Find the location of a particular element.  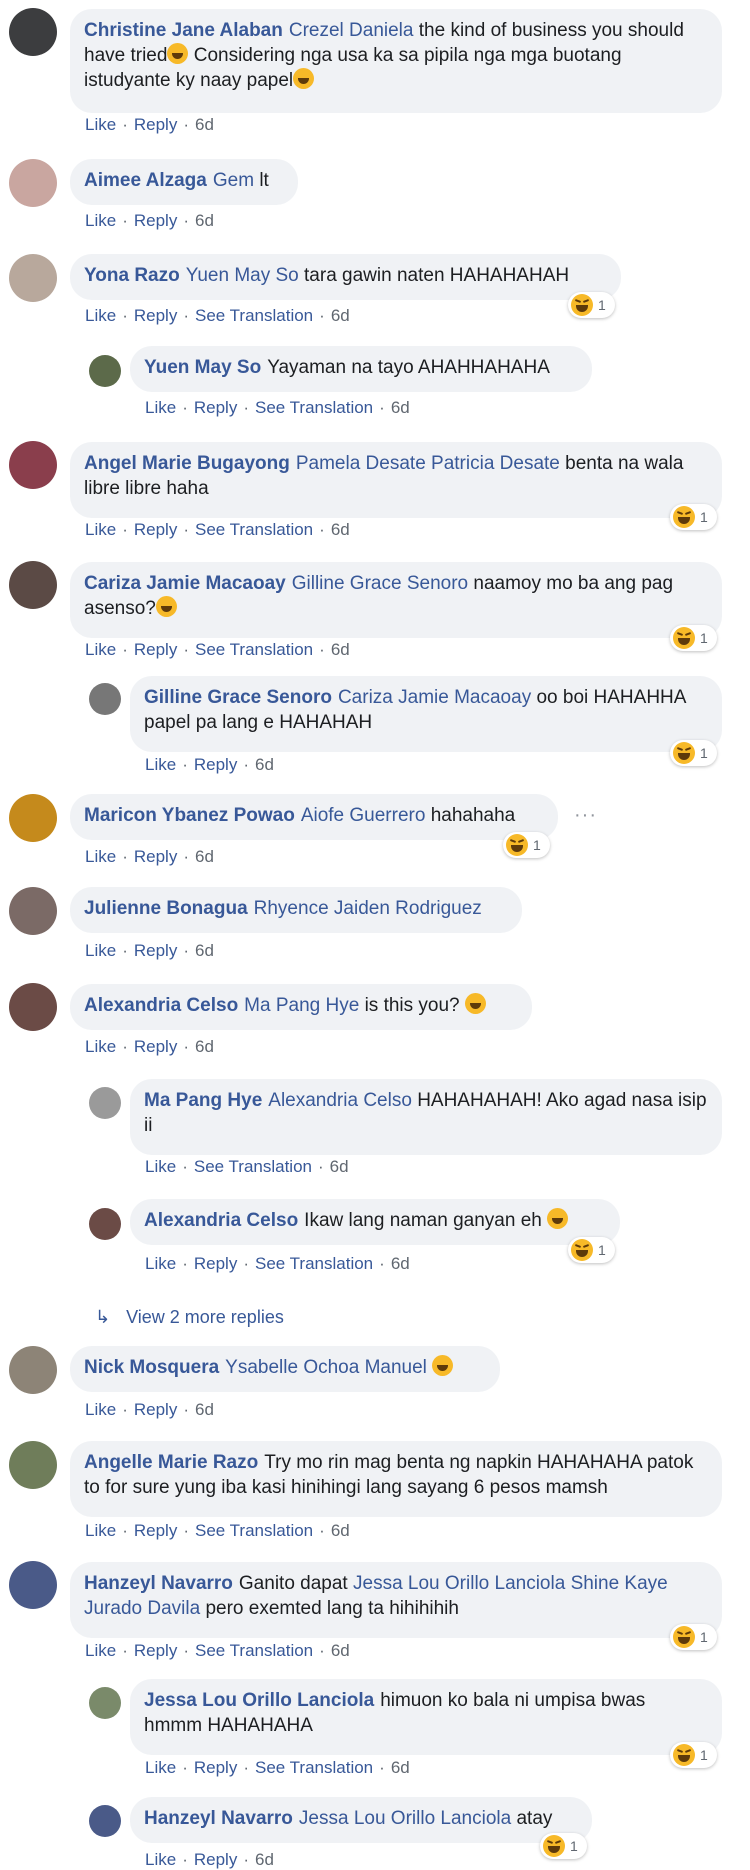

mention-link: Crezel Daniela is located at coordinates (351, 30).